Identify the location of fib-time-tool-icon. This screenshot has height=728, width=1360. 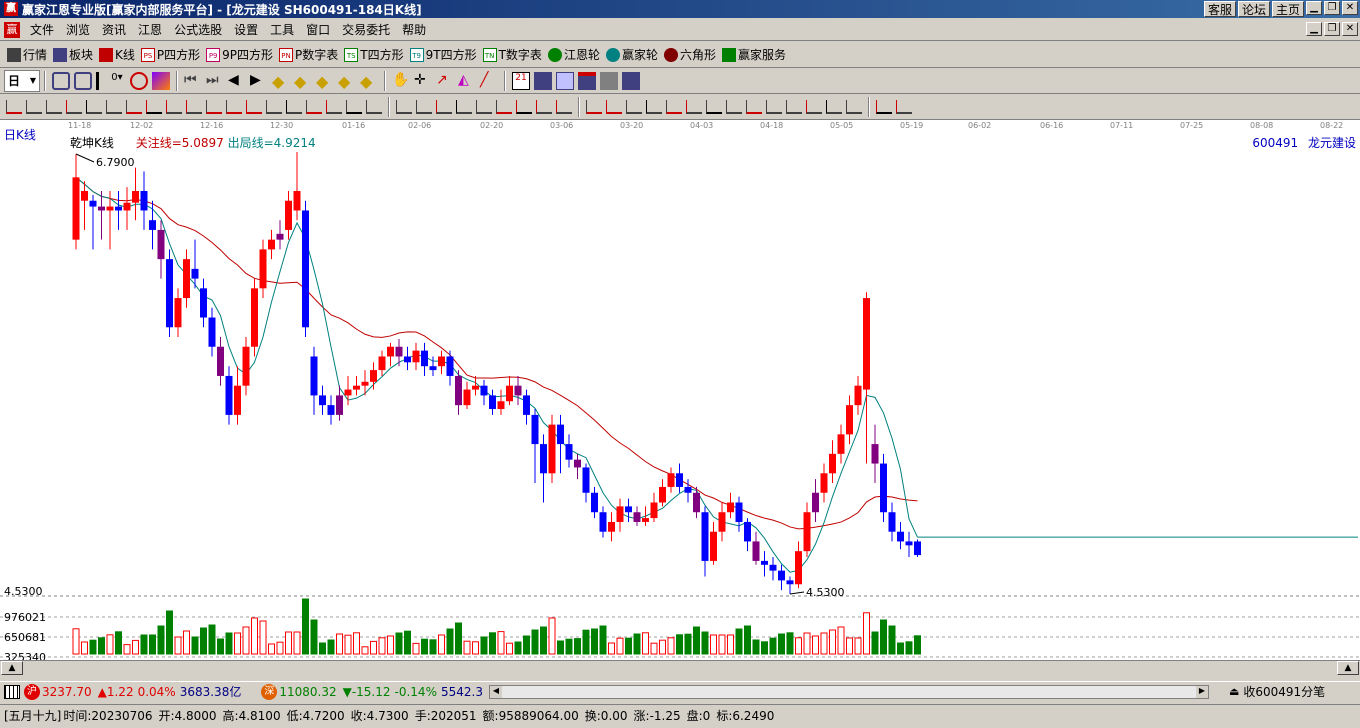
(654, 106).